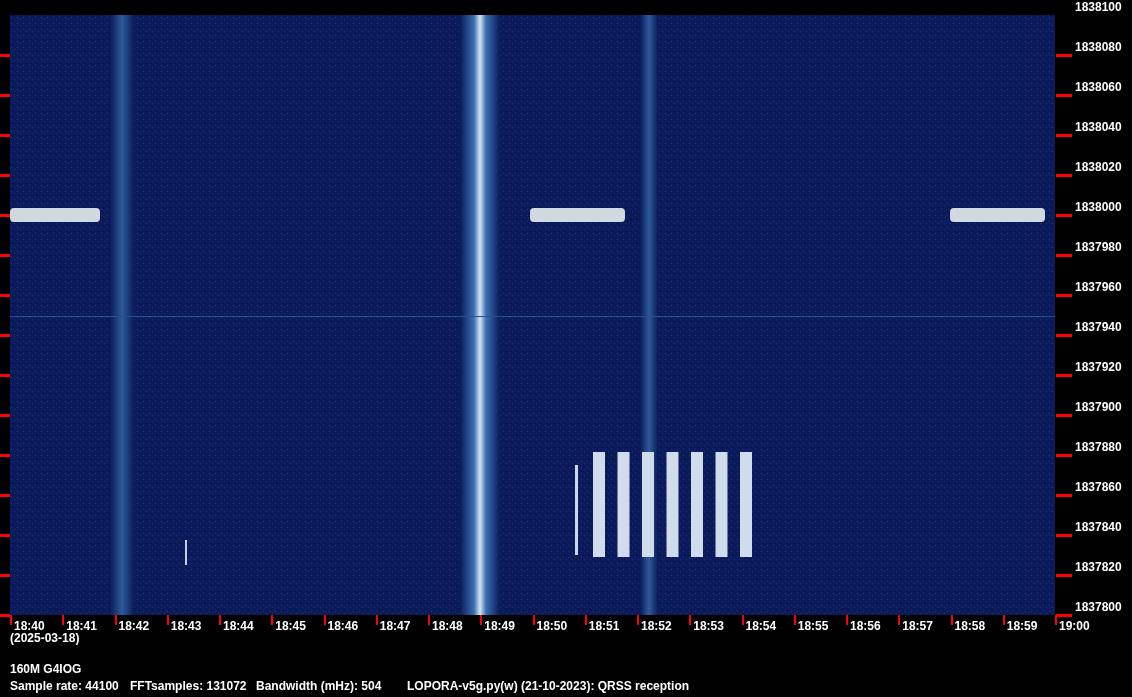 The height and width of the screenshot is (697, 1132). I want to click on time-label: 18:54, so click(761, 626).